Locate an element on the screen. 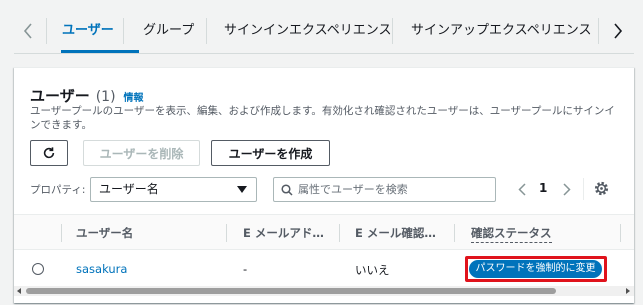 This screenshot has height=305, width=643. create-user-button: ユーザーを作成 is located at coordinates (270, 153).